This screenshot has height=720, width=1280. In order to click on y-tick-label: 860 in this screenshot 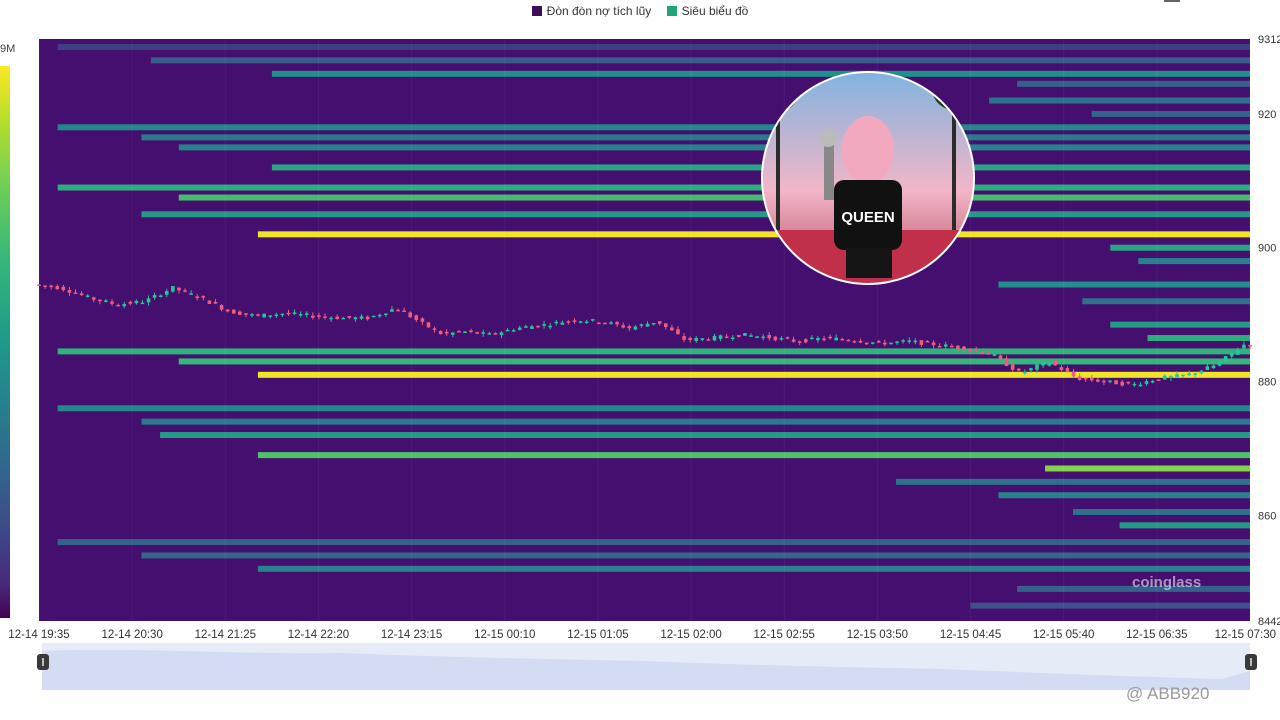, I will do `click(1267, 516)`.